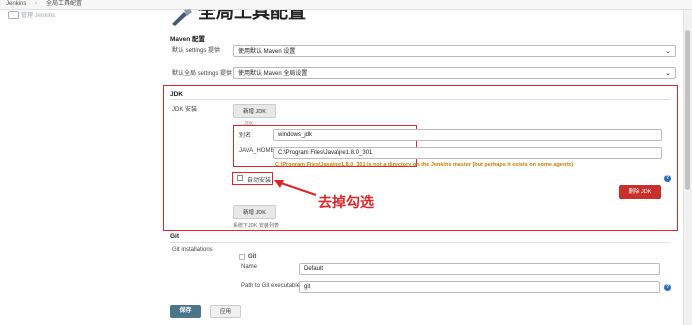  I want to click on git-installations-label: Git installations, so click(192, 250).